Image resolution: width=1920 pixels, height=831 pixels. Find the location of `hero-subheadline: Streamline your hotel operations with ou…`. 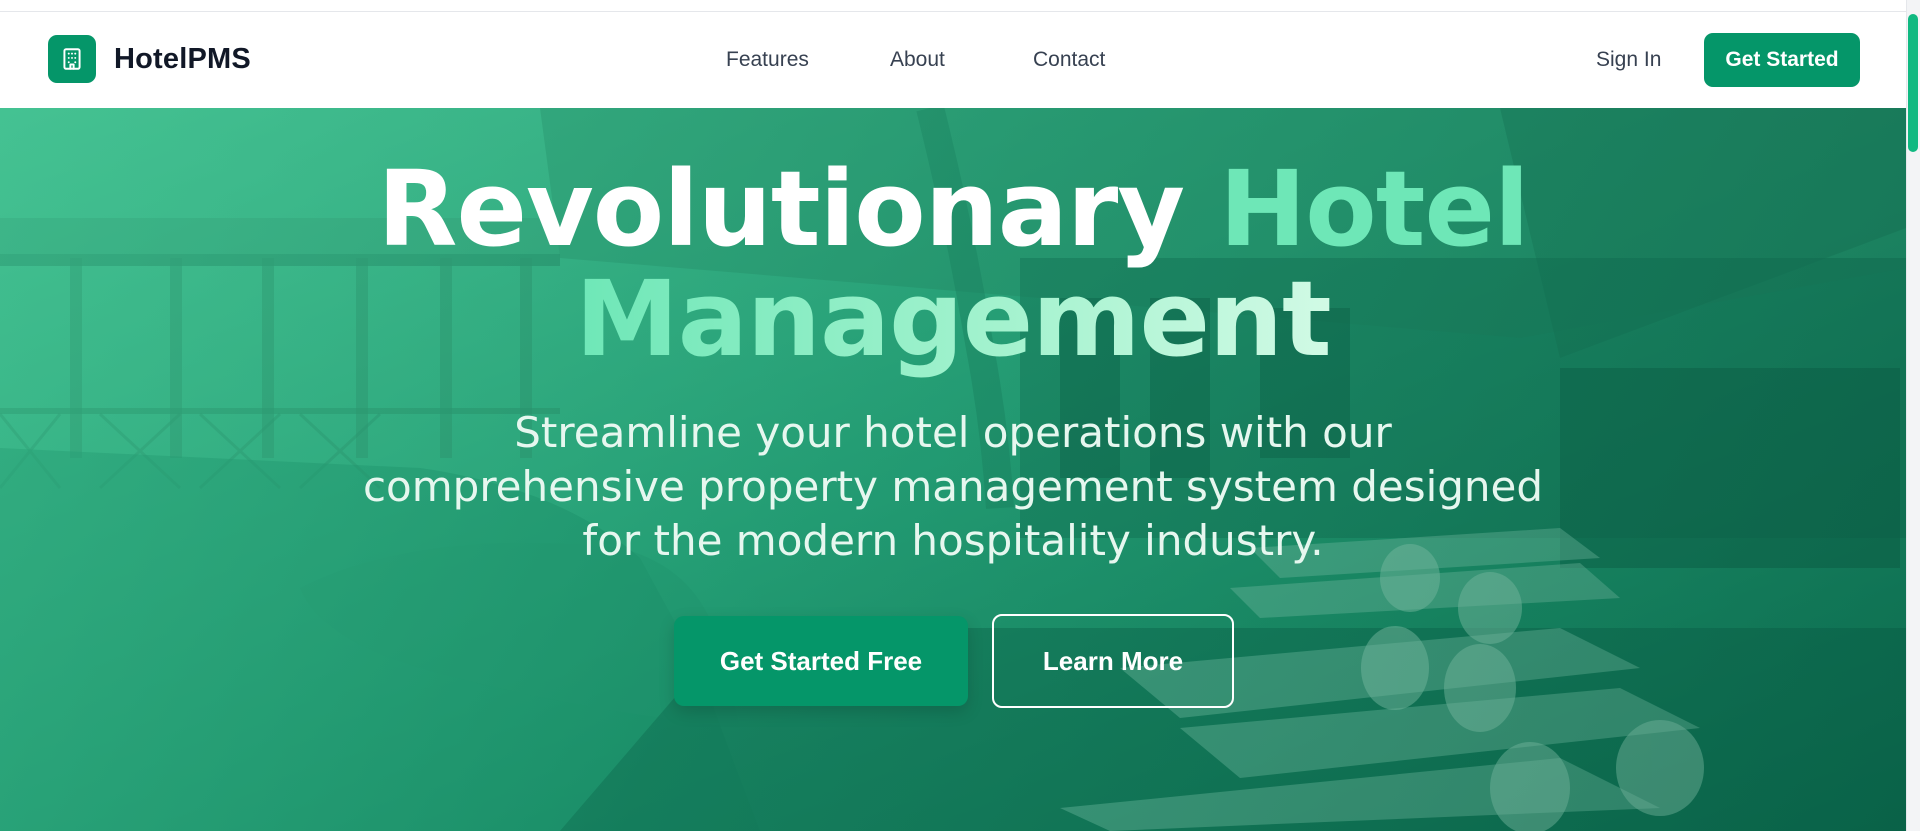

hero-subheadline: Streamline your hotel operations with ou… is located at coordinates (953, 486).